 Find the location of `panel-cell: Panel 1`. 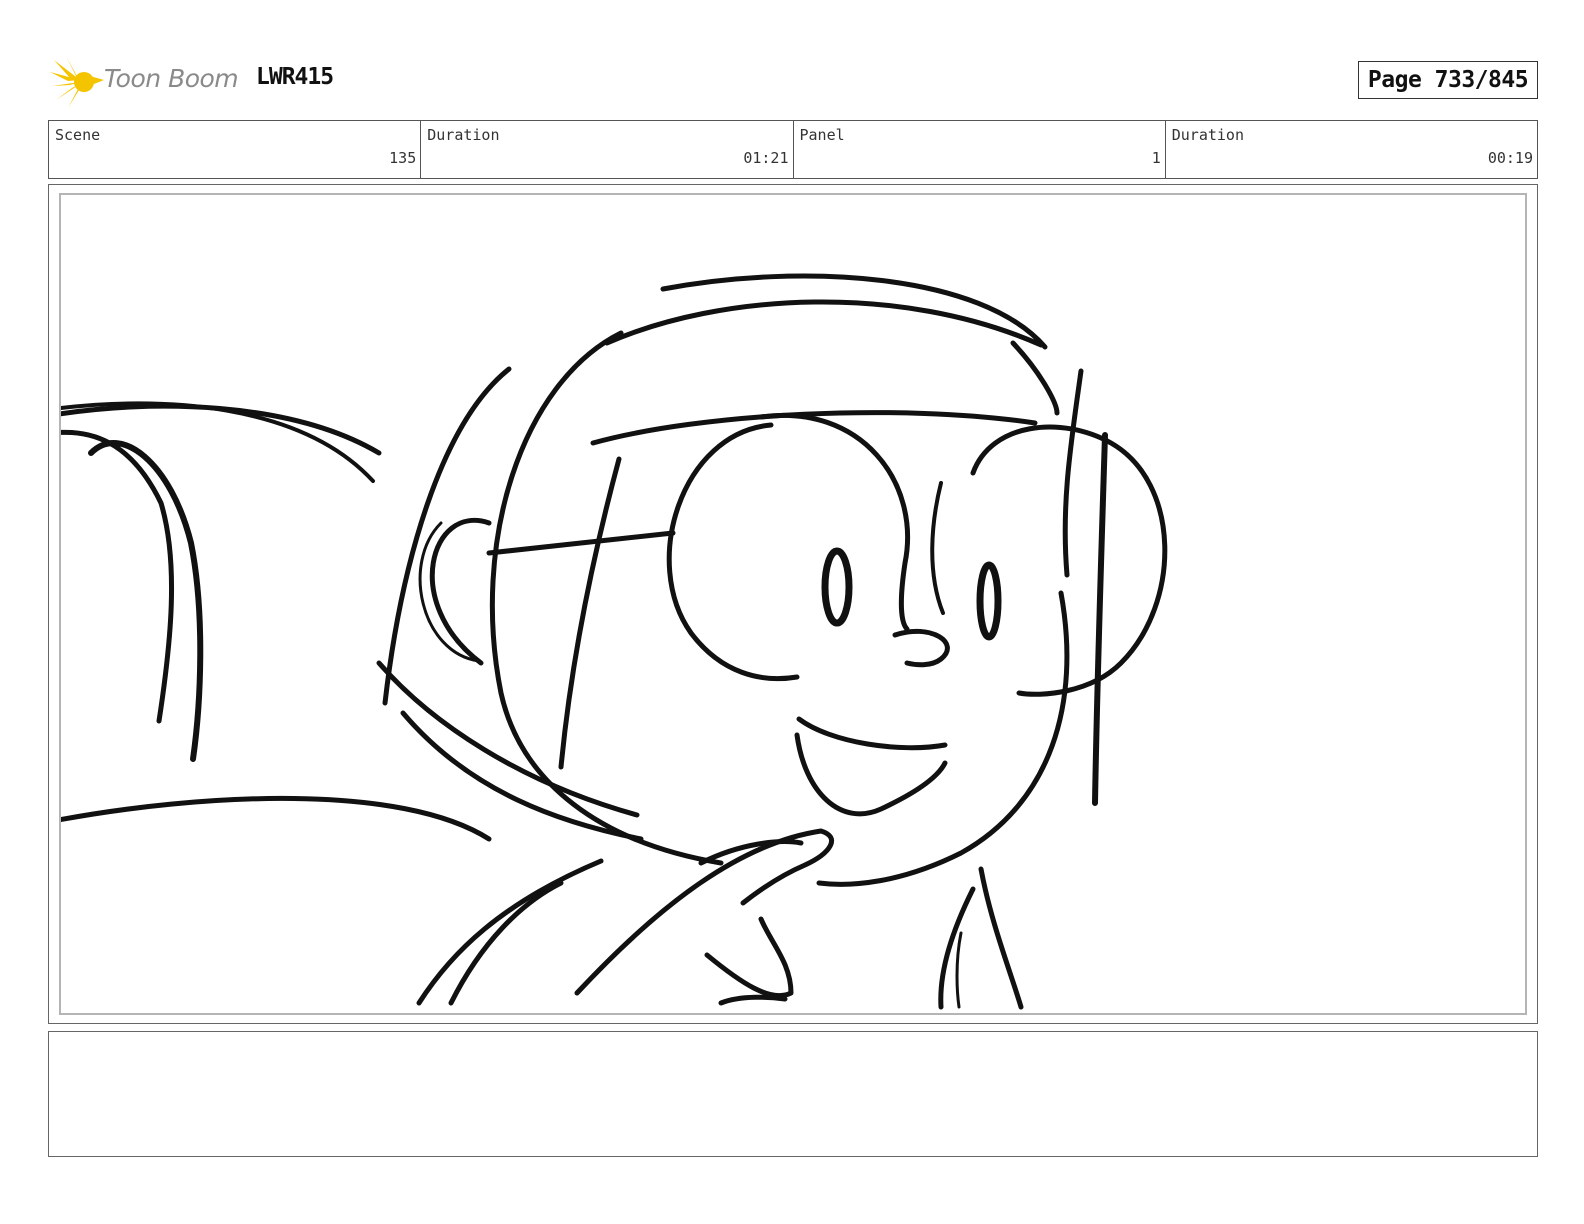

panel-cell: Panel 1 is located at coordinates (980, 149).